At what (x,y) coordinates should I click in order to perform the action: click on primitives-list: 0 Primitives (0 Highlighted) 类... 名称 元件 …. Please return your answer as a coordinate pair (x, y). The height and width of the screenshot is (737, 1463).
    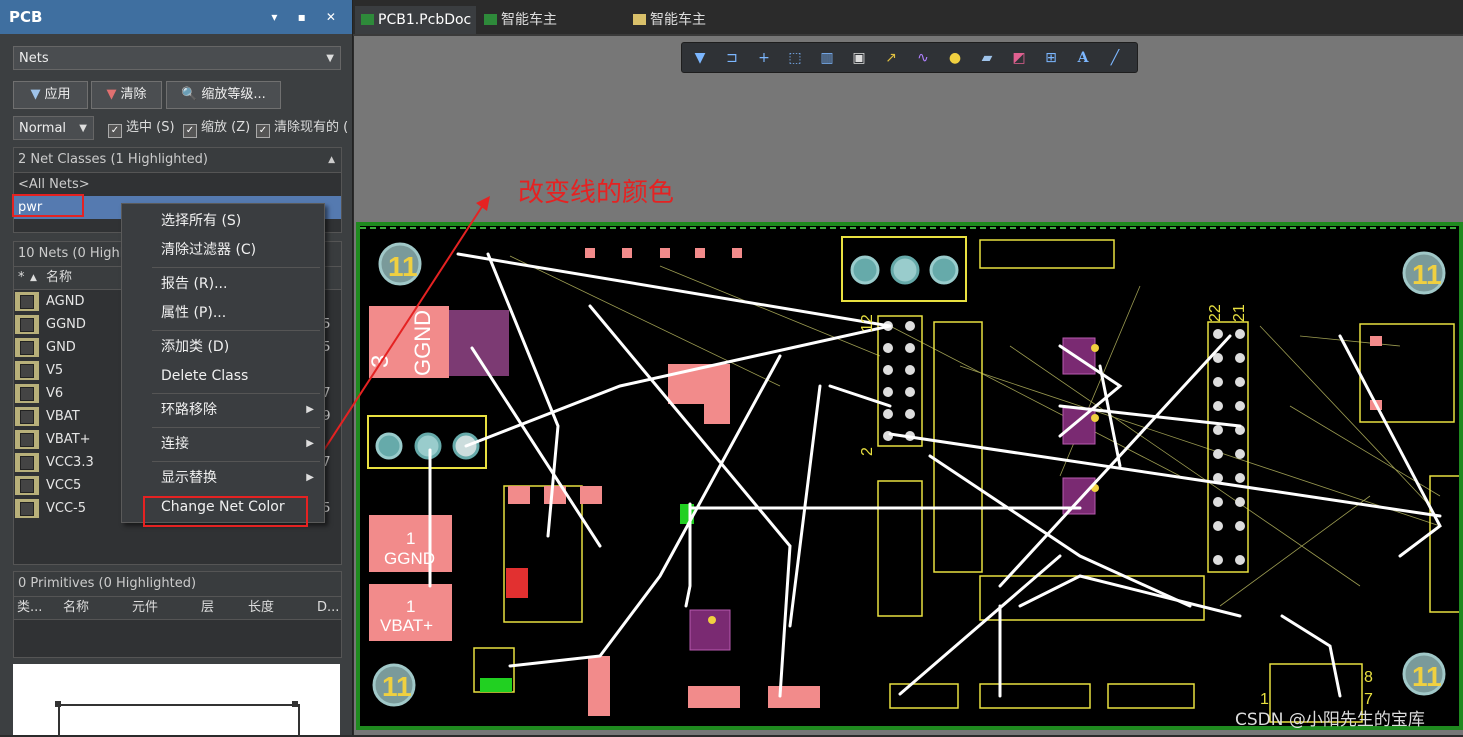
    Looking at the image, I should click on (177, 614).